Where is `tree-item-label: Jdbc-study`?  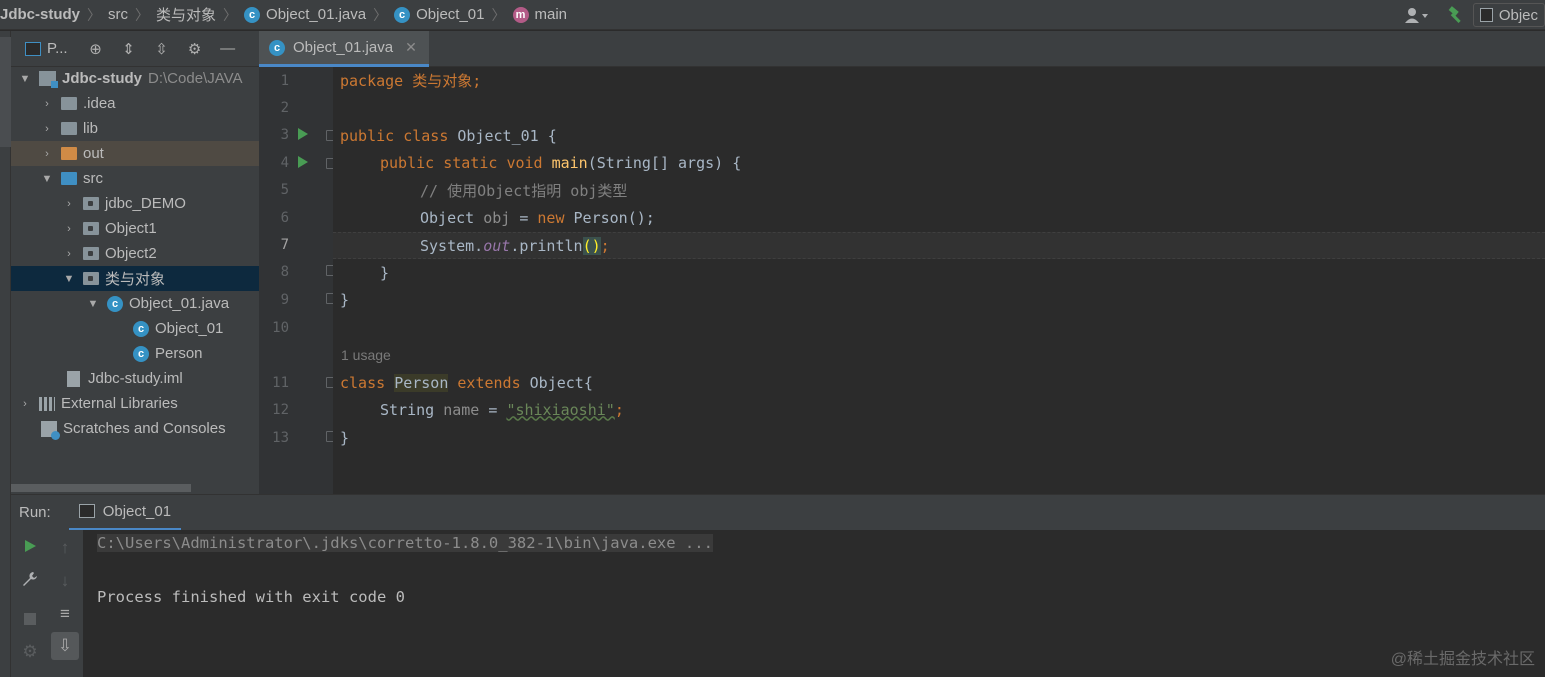 tree-item-label: Jdbc-study is located at coordinates (102, 78).